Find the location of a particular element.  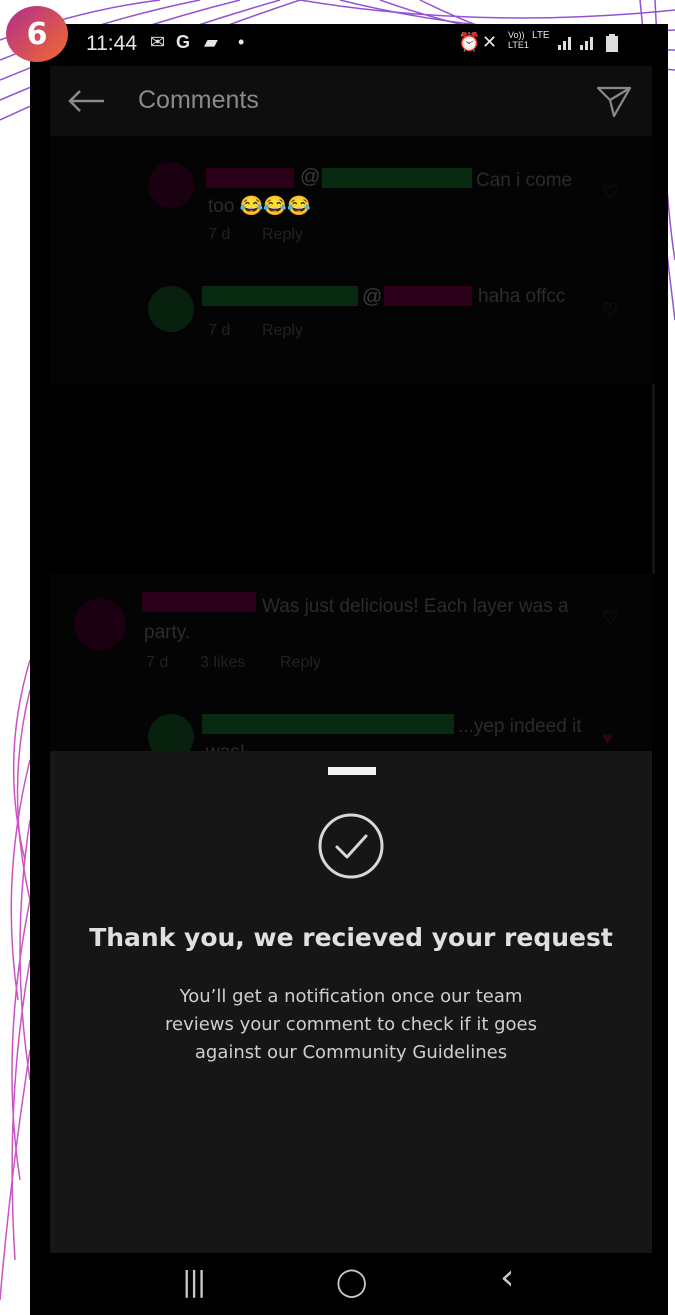

mention-icon: @ is located at coordinates (372, 297).